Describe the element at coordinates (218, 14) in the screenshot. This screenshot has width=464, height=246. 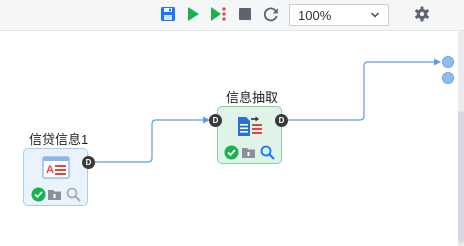
I see `step-run-icon` at that location.